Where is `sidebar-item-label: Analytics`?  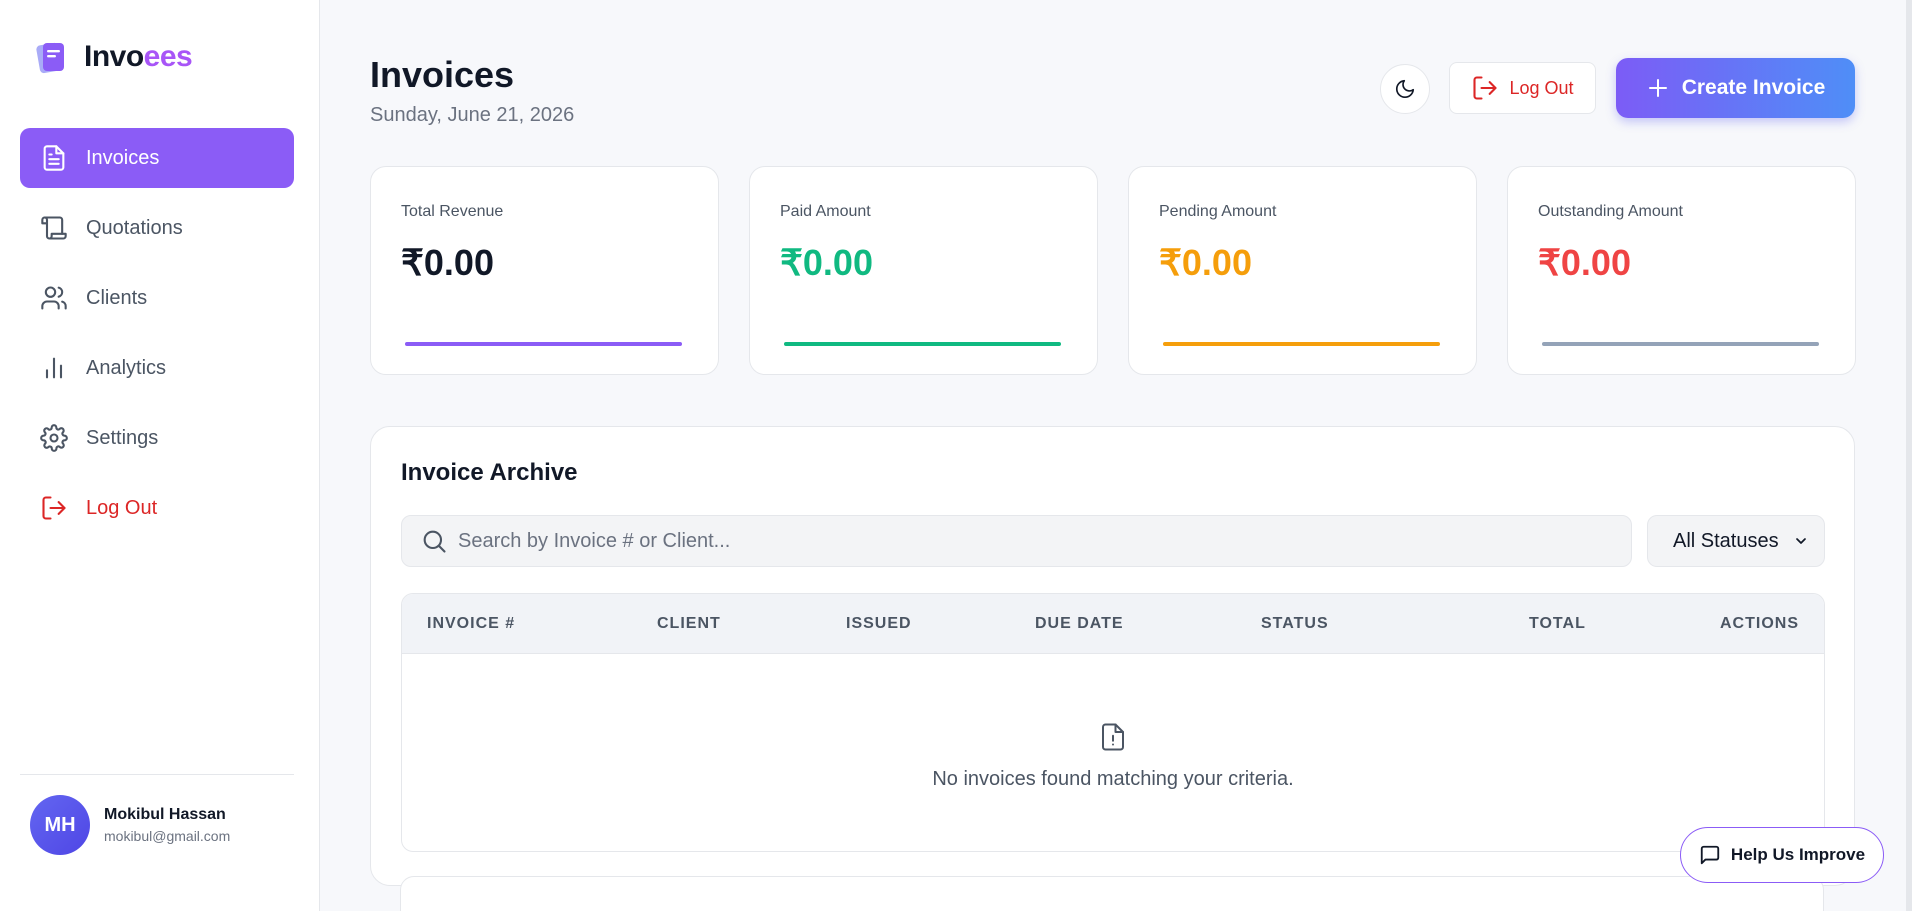 sidebar-item-label: Analytics is located at coordinates (126, 367).